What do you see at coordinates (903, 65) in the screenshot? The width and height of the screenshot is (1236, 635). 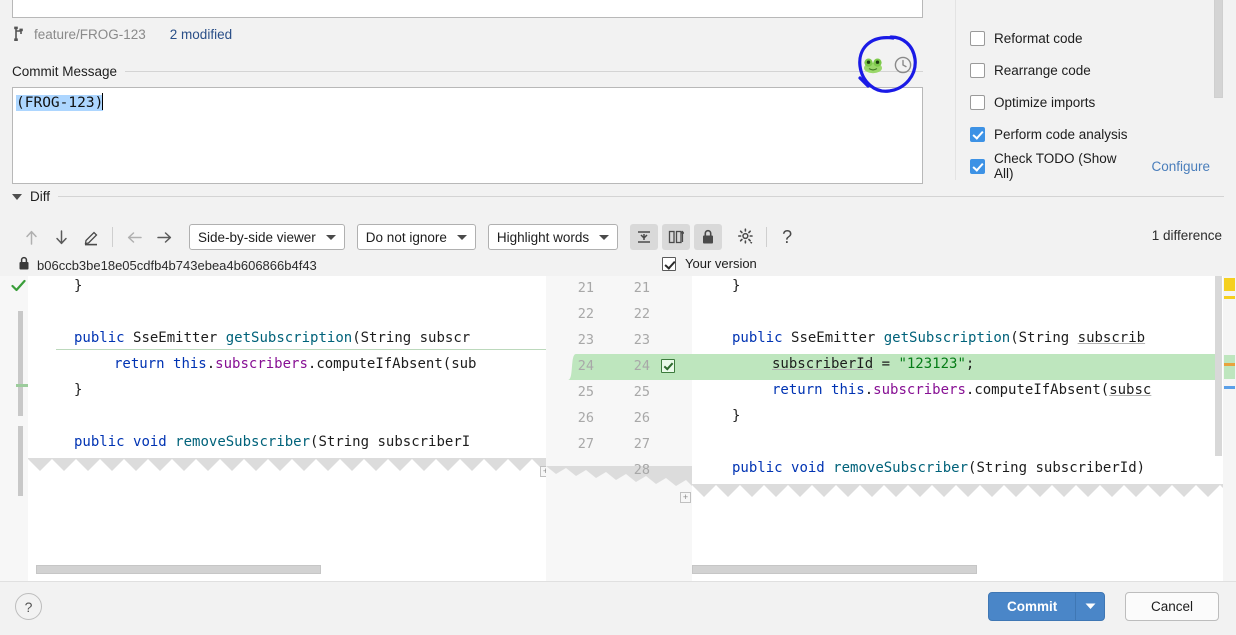 I see `clock-history-icon` at bounding box center [903, 65].